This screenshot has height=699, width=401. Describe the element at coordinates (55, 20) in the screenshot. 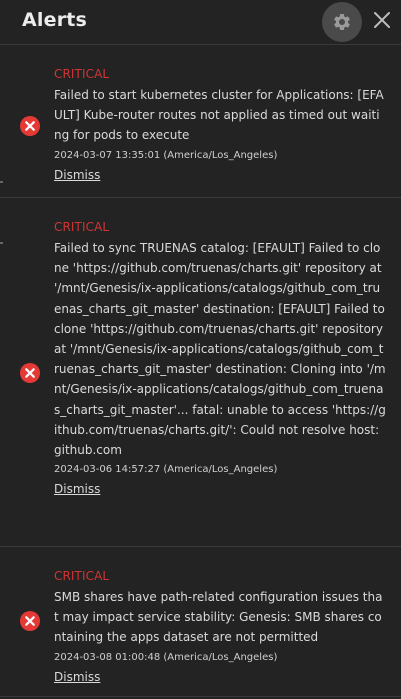

I see `panel-title: Alerts` at that location.